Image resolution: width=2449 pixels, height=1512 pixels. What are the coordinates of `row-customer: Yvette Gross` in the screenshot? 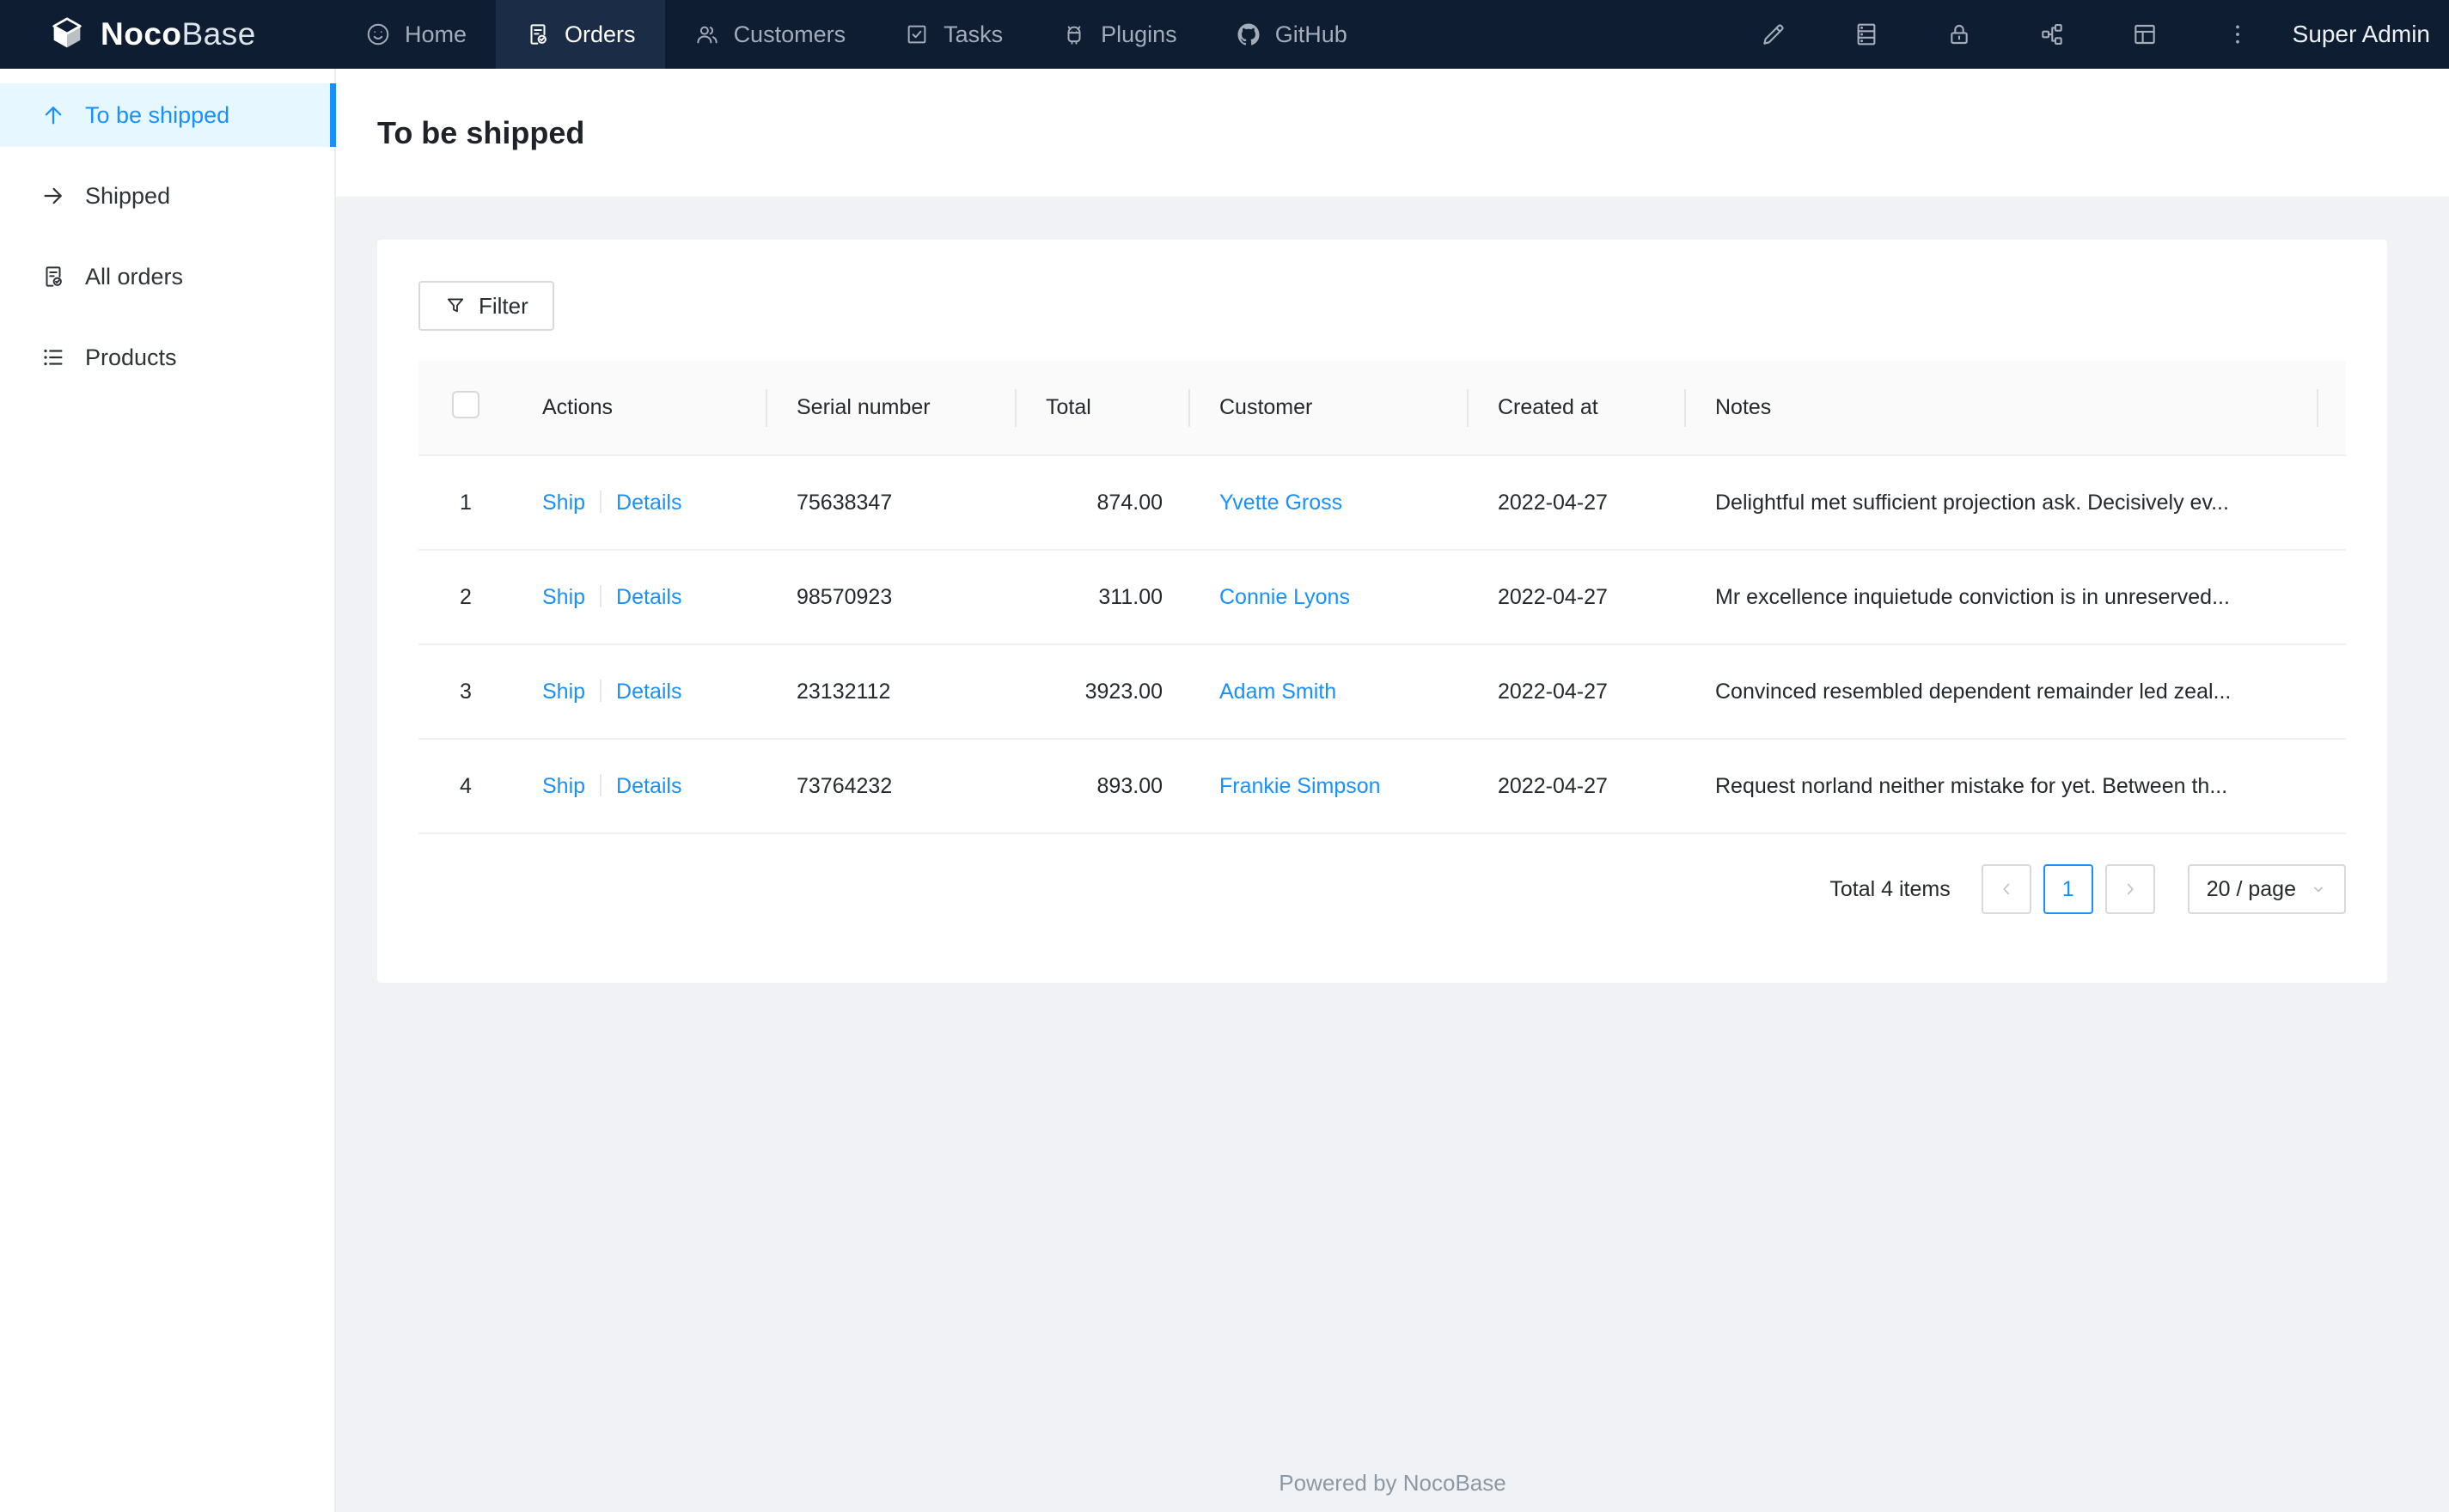 It's located at (1329, 503).